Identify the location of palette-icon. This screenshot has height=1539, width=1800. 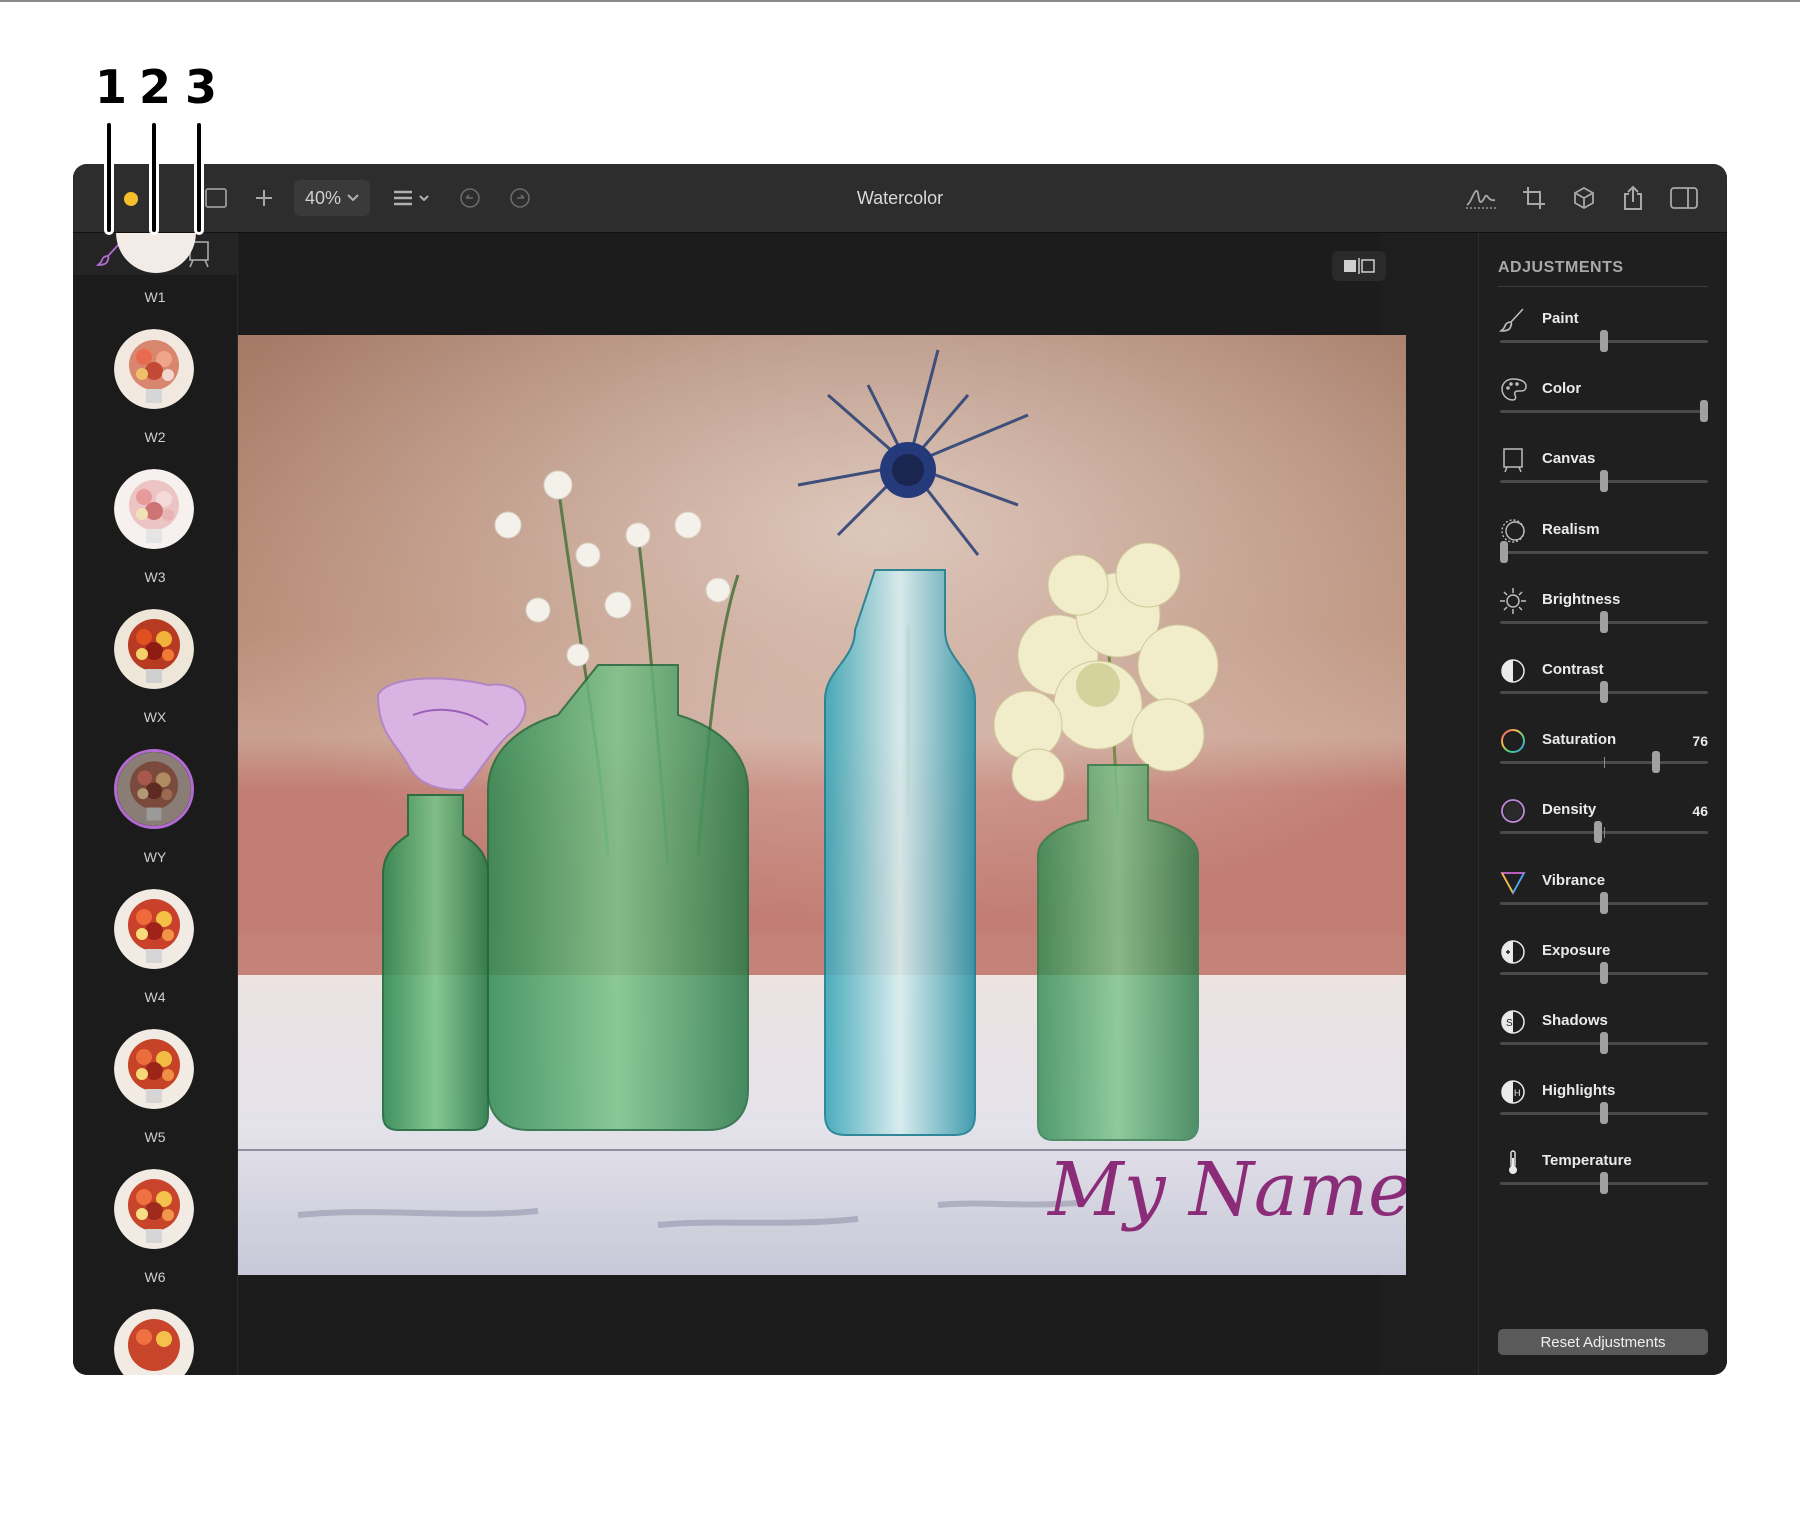
(1513, 390).